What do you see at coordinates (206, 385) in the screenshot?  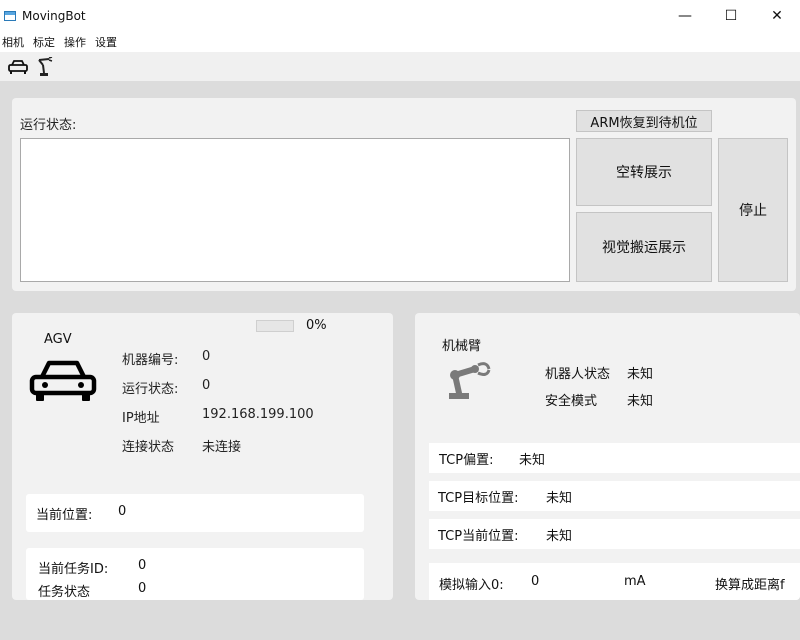 I see `agv-run-state-value: 0` at bounding box center [206, 385].